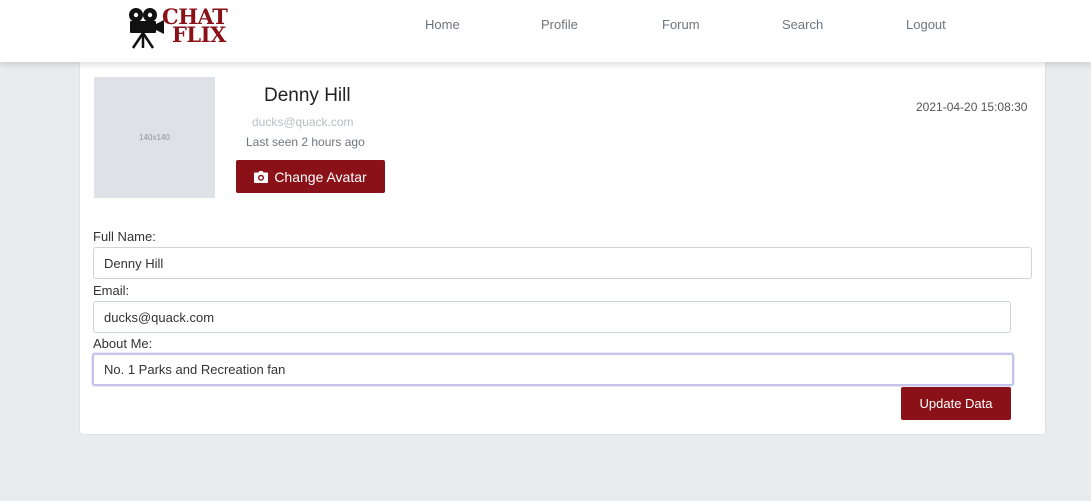  I want to click on last-seen-status: Last seen 2 hours ago, so click(305, 142).